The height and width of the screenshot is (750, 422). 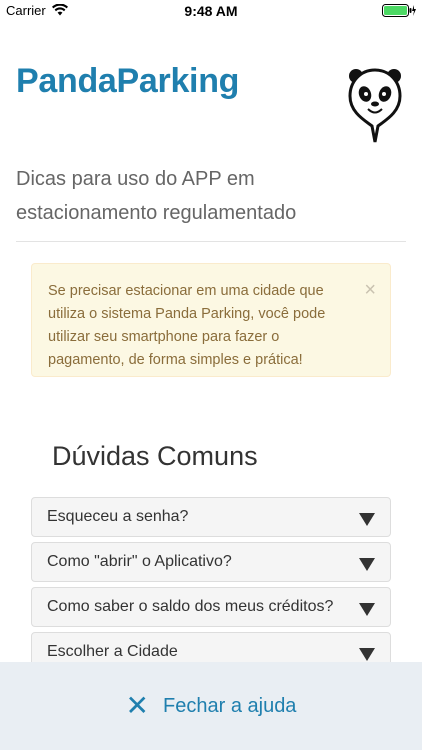 I want to click on faq-item-label: Escolher a Cidade, so click(x=112, y=651).